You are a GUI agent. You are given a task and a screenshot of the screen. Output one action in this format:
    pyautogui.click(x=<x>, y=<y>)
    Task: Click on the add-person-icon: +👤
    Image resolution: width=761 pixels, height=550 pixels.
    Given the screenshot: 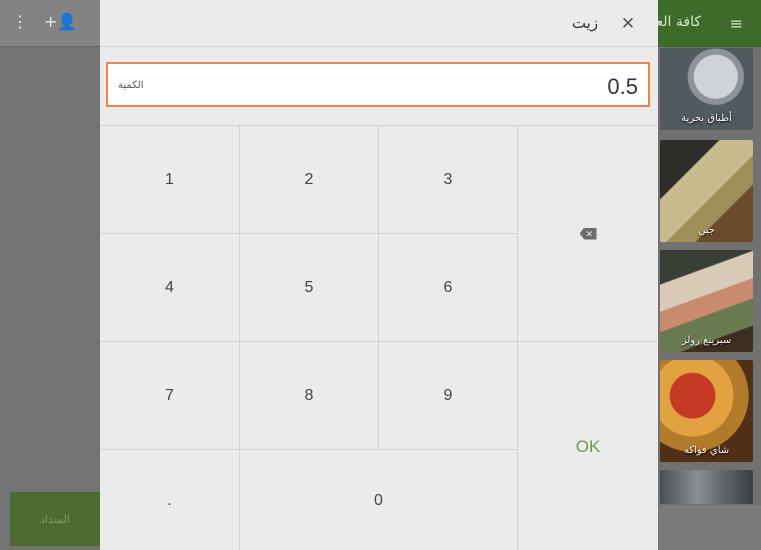 What is the action you would take?
    pyautogui.click(x=60, y=22)
    